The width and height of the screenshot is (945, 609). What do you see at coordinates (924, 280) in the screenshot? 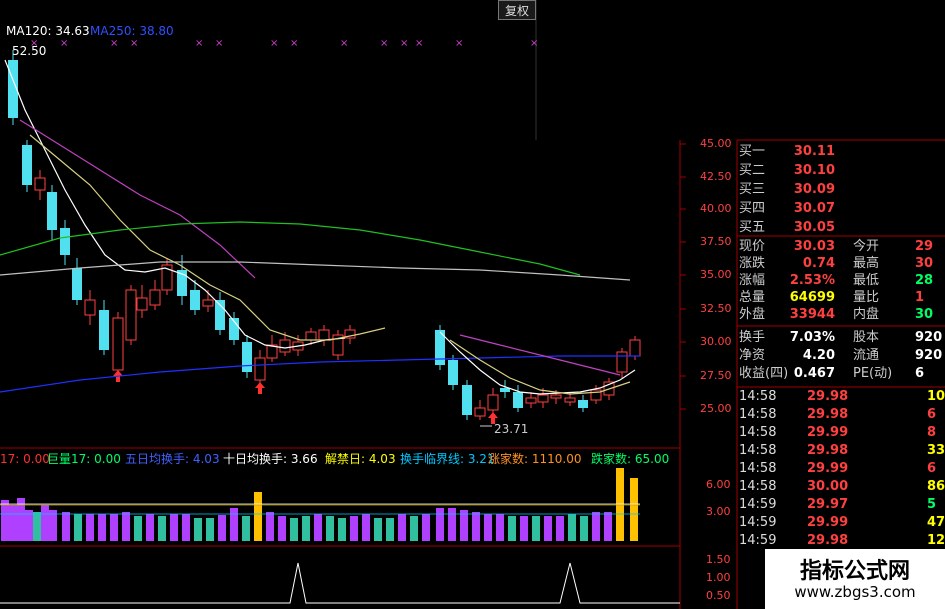
I see `stat-value: 28` at bounding box center [924, 280].